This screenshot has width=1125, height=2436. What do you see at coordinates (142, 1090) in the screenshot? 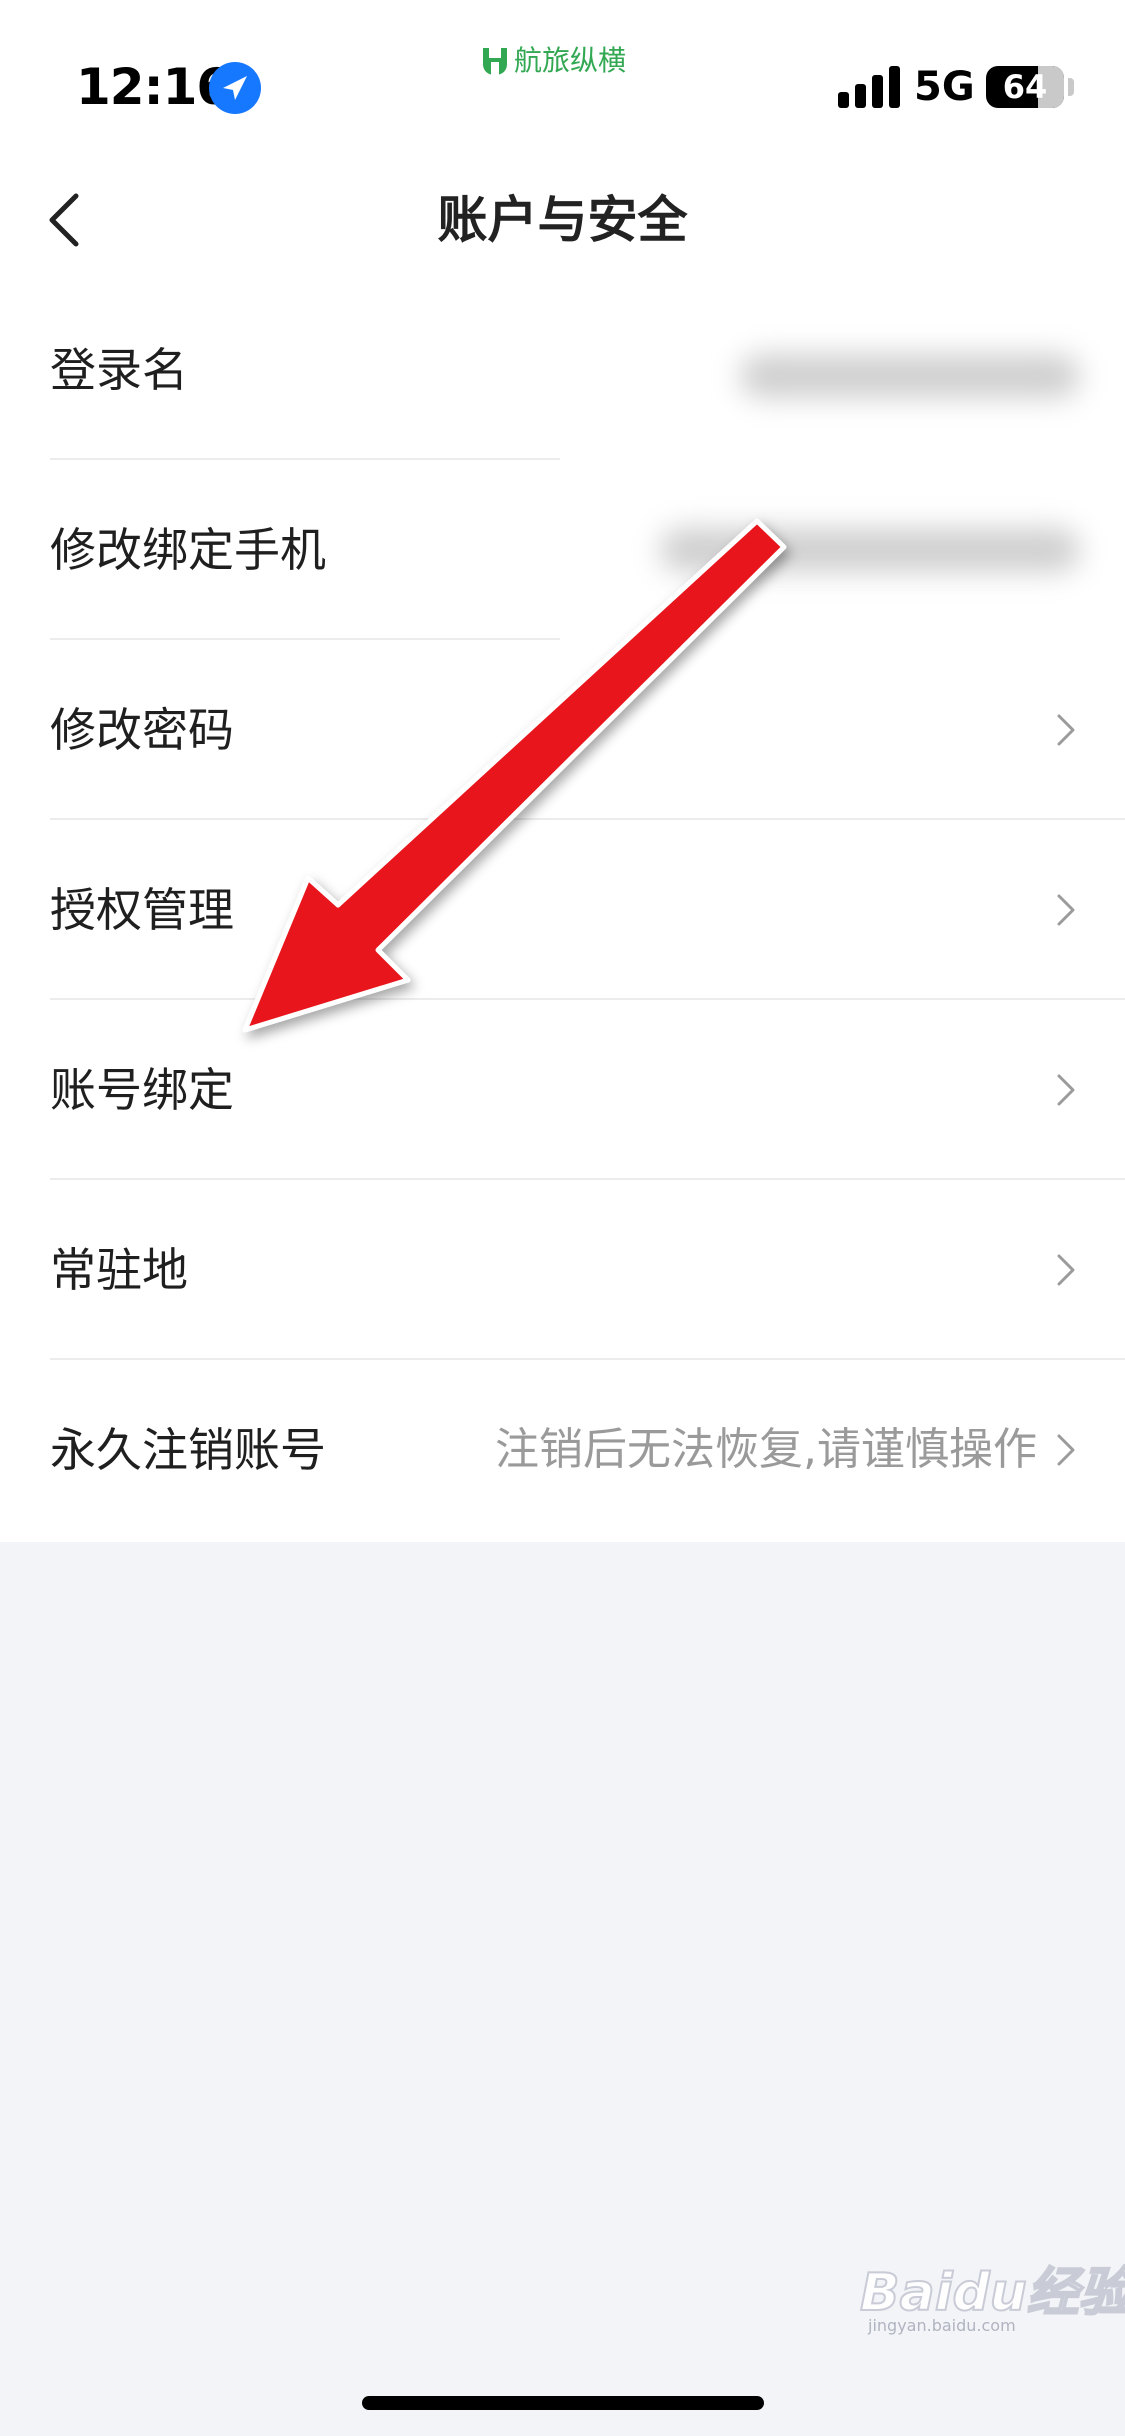
I see `row-label: 账号绑定` at bounding box center [142, 1090].